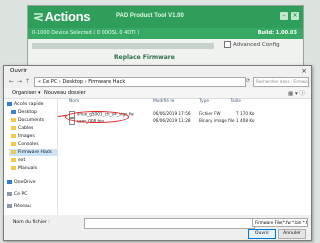 The height and width of the screenshot is (243, 320). What do you see at coordinates (204, 101) in the screenshot?
I see `column-type: Type` at bounding box center [204, 101].